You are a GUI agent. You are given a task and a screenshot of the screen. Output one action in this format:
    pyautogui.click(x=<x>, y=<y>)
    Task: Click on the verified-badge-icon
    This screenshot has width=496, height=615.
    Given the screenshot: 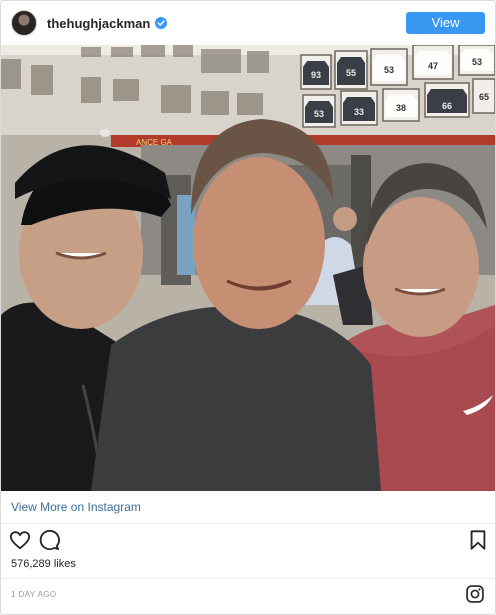 What is the action you would take?
    pyautogui.click(x=161, y=23)
    